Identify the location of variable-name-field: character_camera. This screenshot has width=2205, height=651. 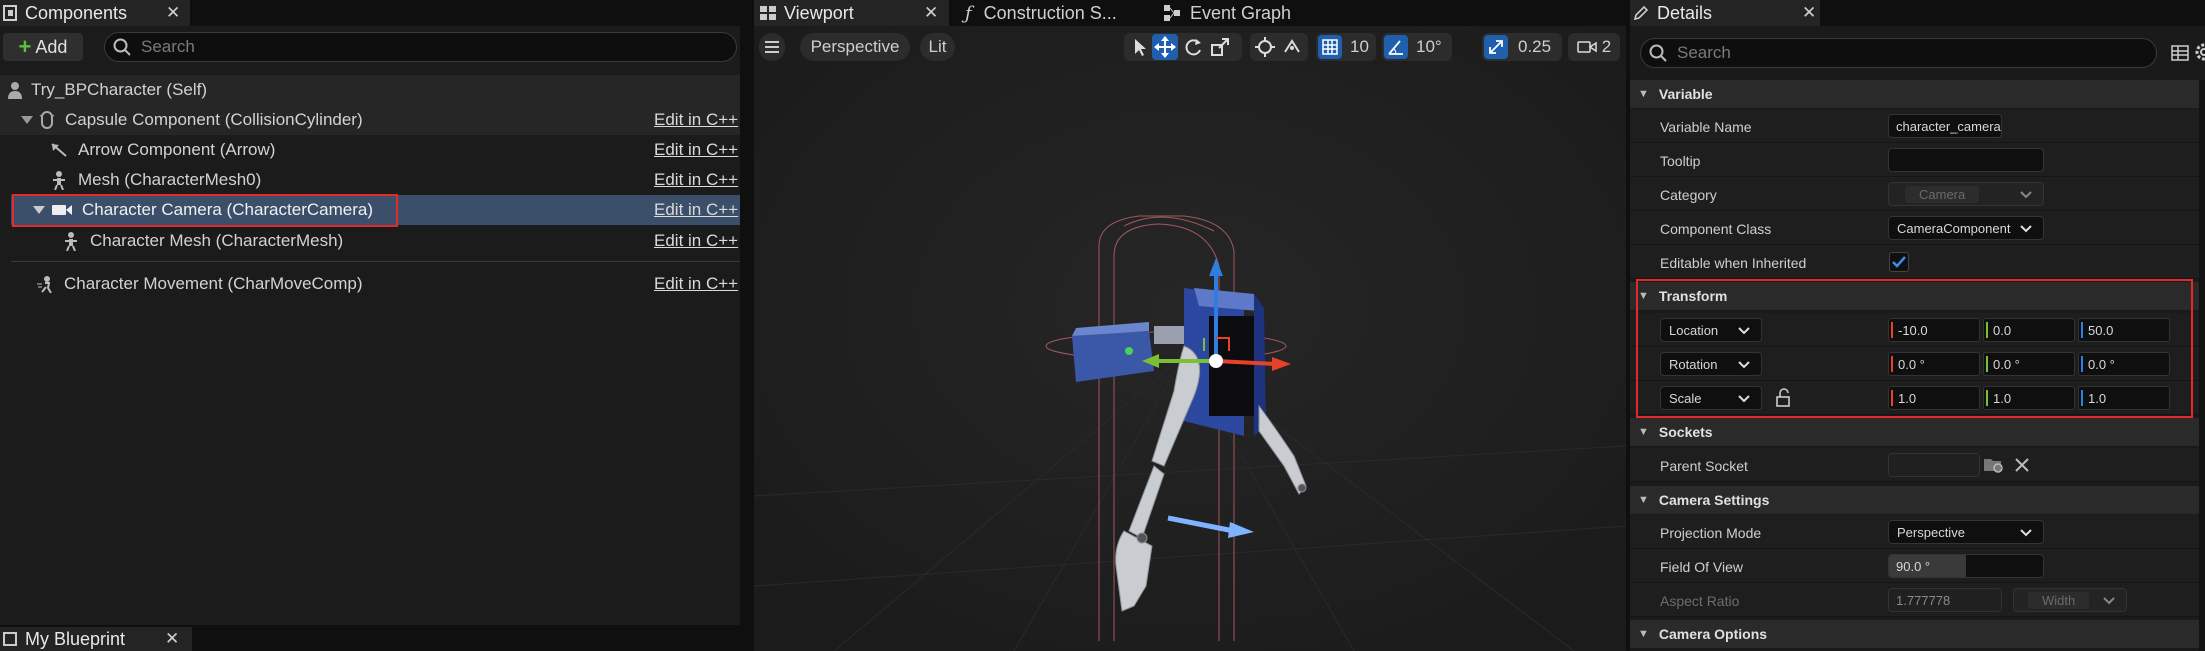
(1945, 126).